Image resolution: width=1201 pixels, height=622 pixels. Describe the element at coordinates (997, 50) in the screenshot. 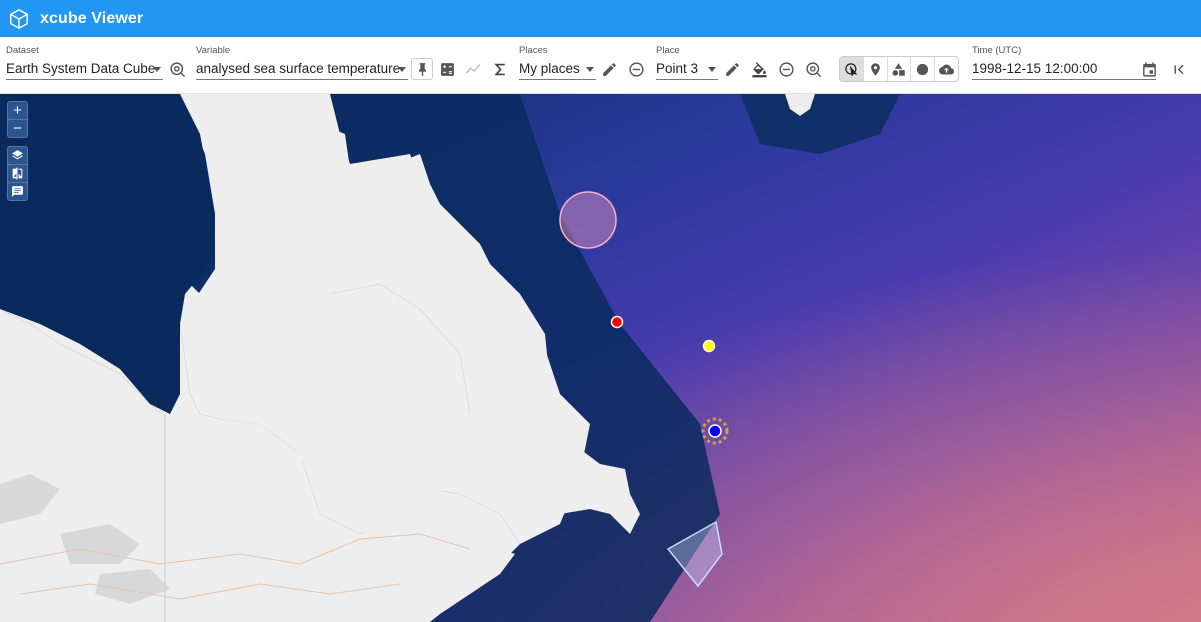

I see `time-label: Time (UTC)` at that location.